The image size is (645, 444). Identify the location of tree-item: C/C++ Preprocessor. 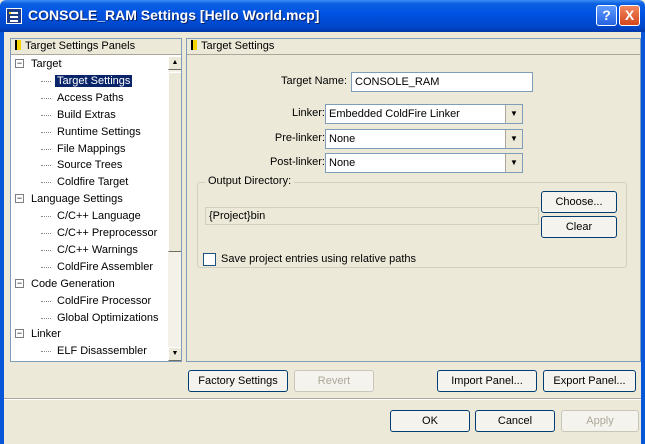
(85, 233).